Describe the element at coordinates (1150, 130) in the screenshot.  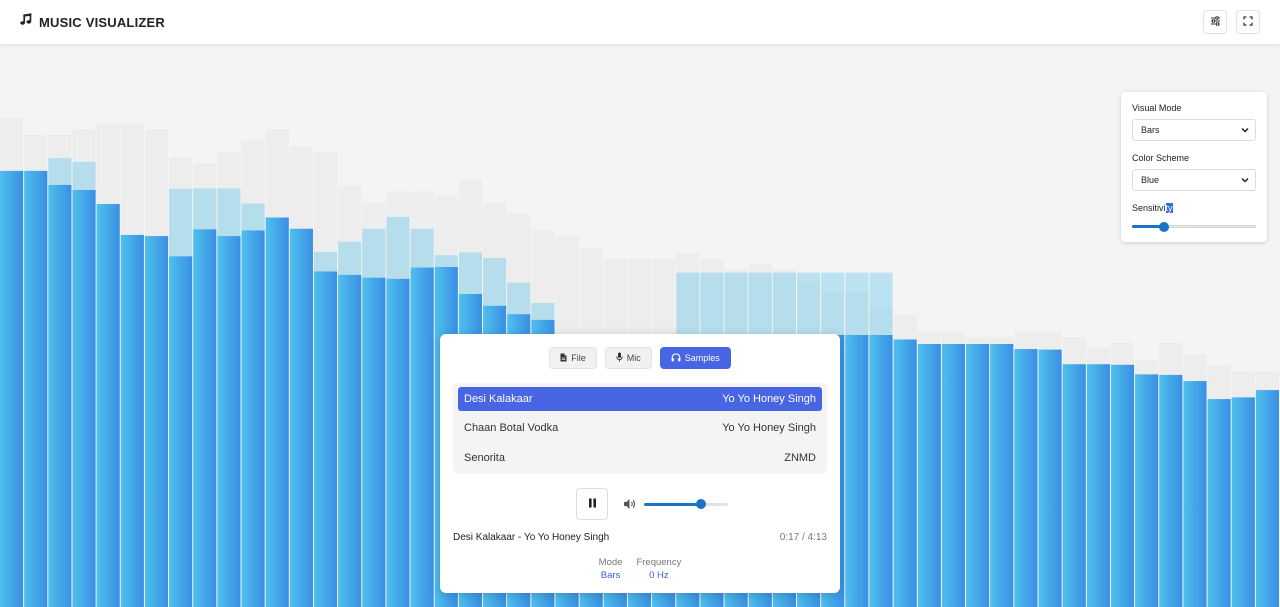
I see `visual-mode-value: Bars` at that location.